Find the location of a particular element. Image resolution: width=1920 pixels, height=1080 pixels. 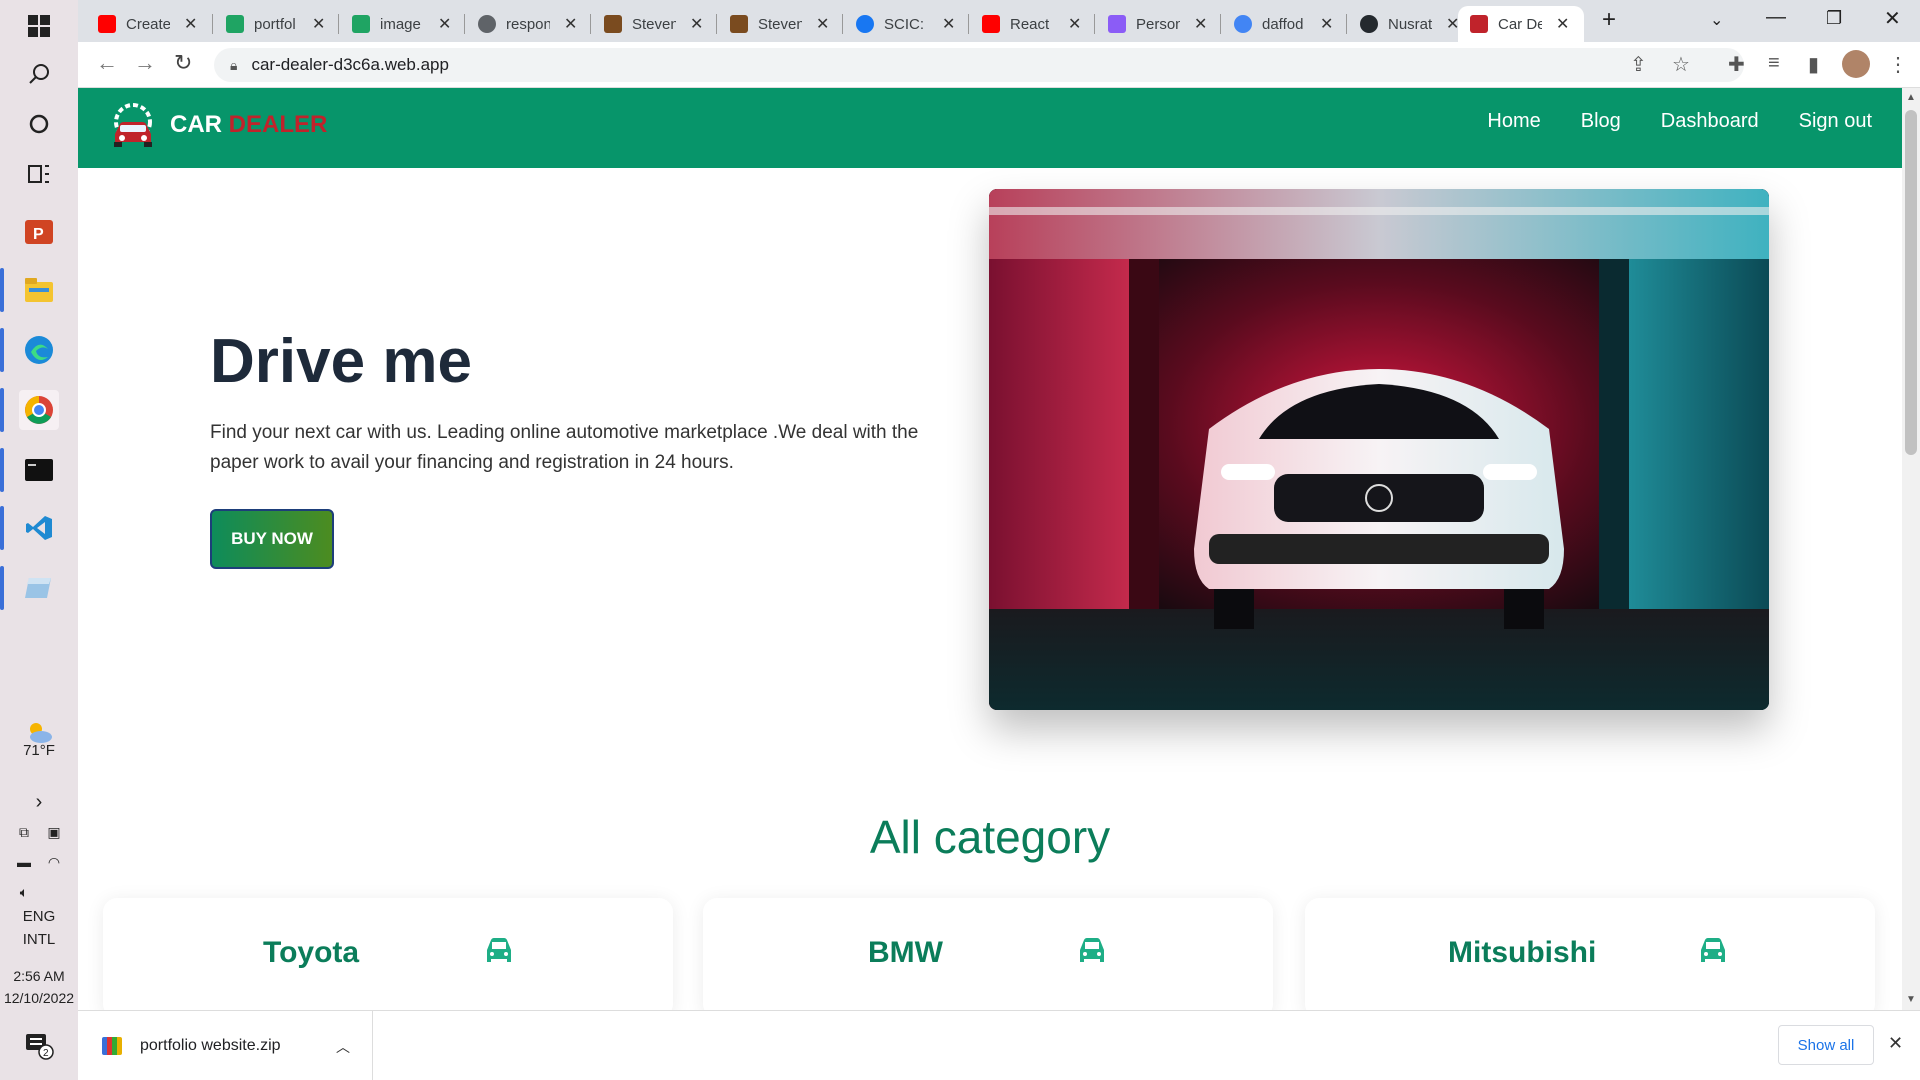

browser-tab: Create ✕ is located at coordinates (147, 24).